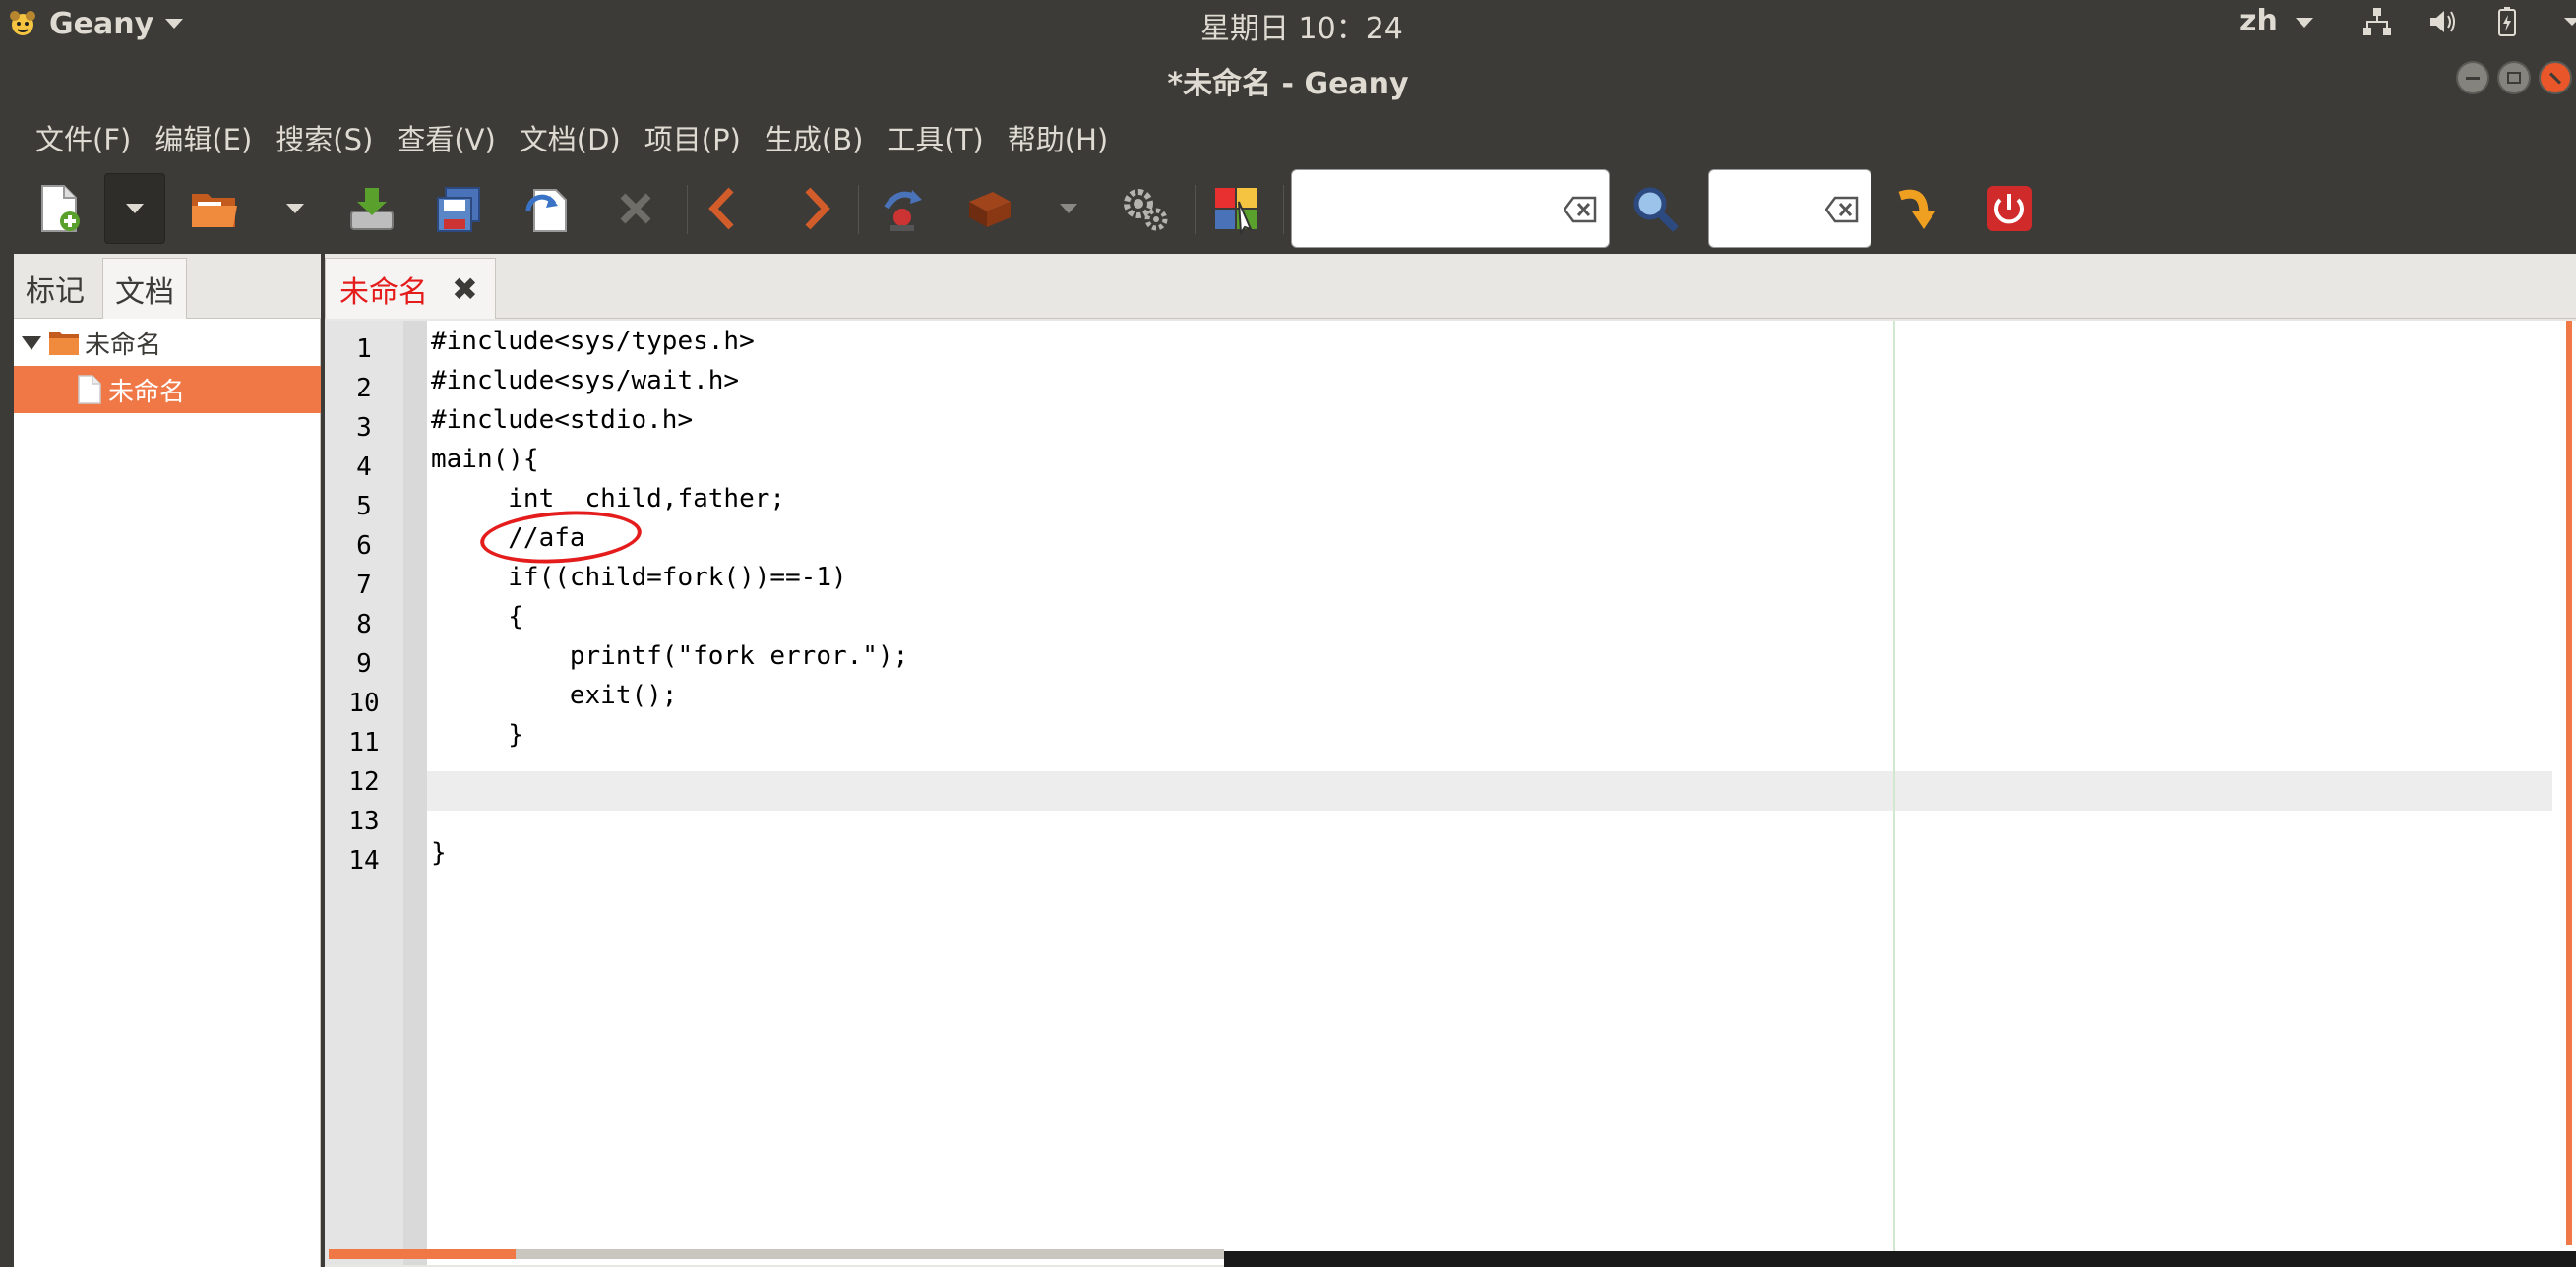 The width and height of the screenshot is (2576, 1267). Describe the element at coordinates (570, 138) in the screenshot. I see `menu-document: 文档(D)` at that location.